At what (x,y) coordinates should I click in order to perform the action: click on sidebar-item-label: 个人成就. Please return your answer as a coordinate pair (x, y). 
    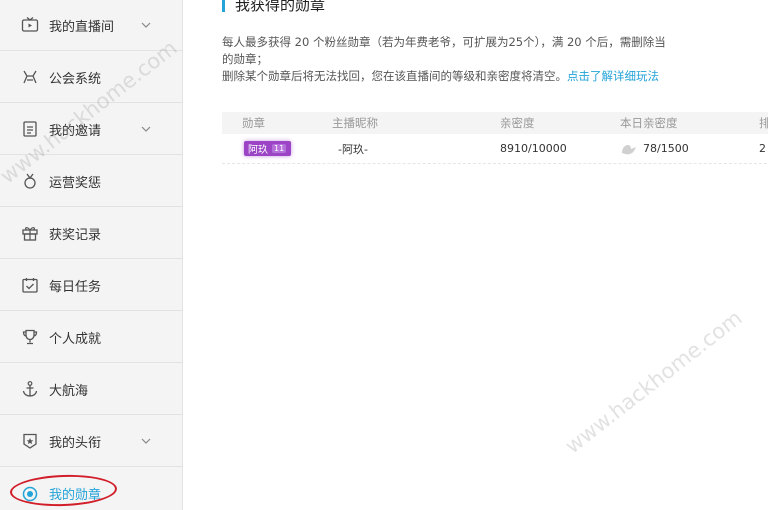
    Looking at the image, I should click on (75, 339).